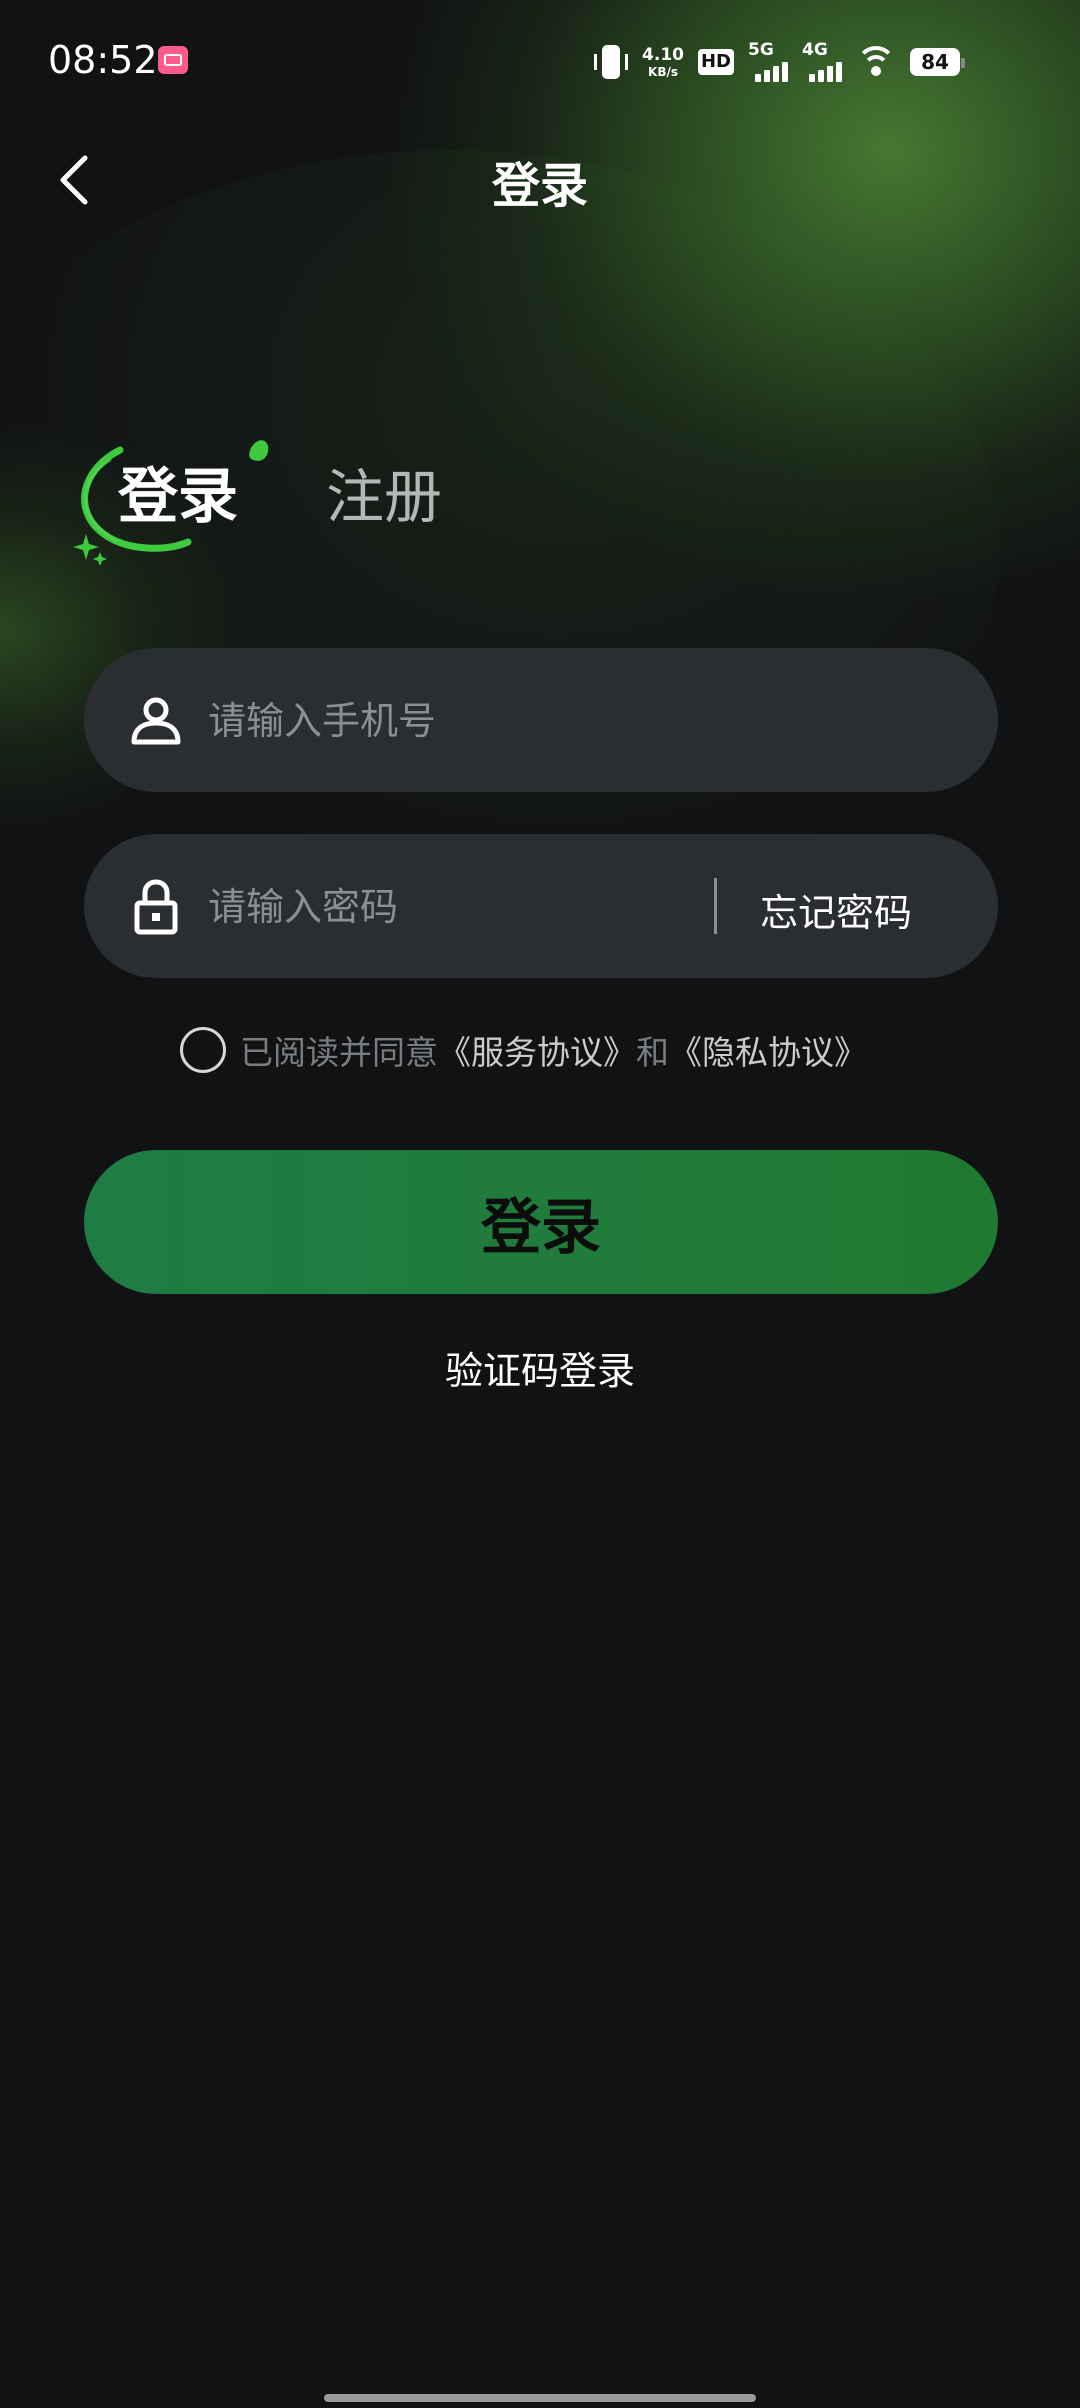 Image resolution: width=1080 pixels, height=2408 pixels. Describe the element at coordinates (428, 907) in the screenshot. I see `password-input` at that location.